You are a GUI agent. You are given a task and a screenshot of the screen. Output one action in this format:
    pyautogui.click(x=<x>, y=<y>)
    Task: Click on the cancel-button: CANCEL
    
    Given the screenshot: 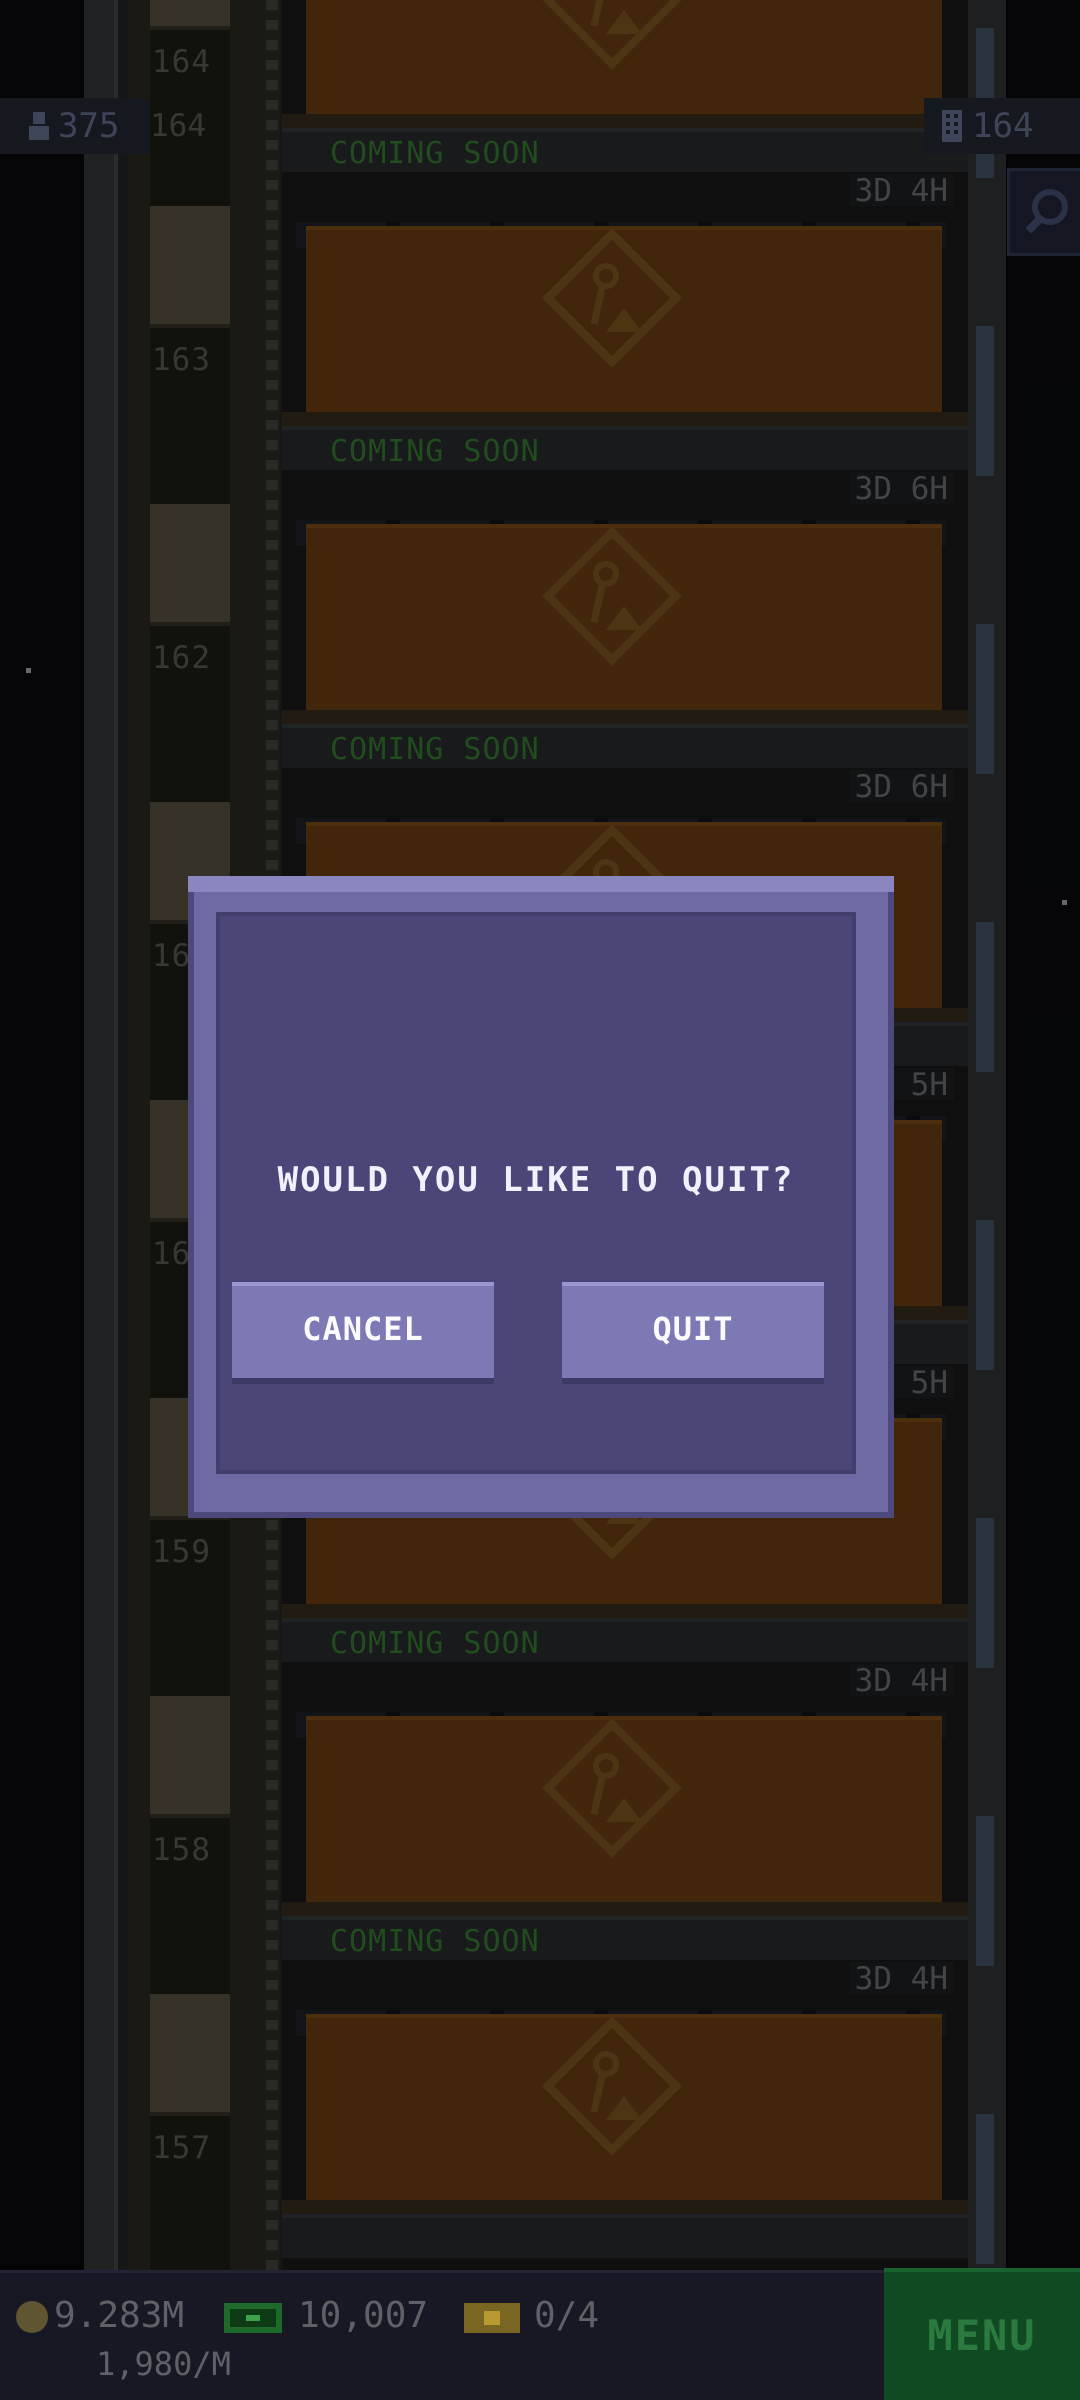 What is the action you would take?
    pyautogui.click(x=363, y=1333)
    